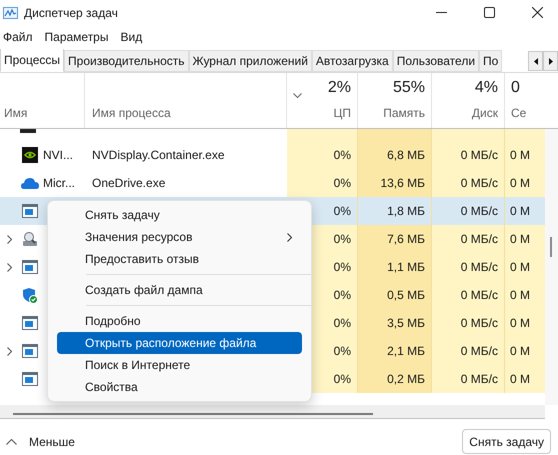  I want to click on memory-cell: 0,2 МБ, so click(395, 379).